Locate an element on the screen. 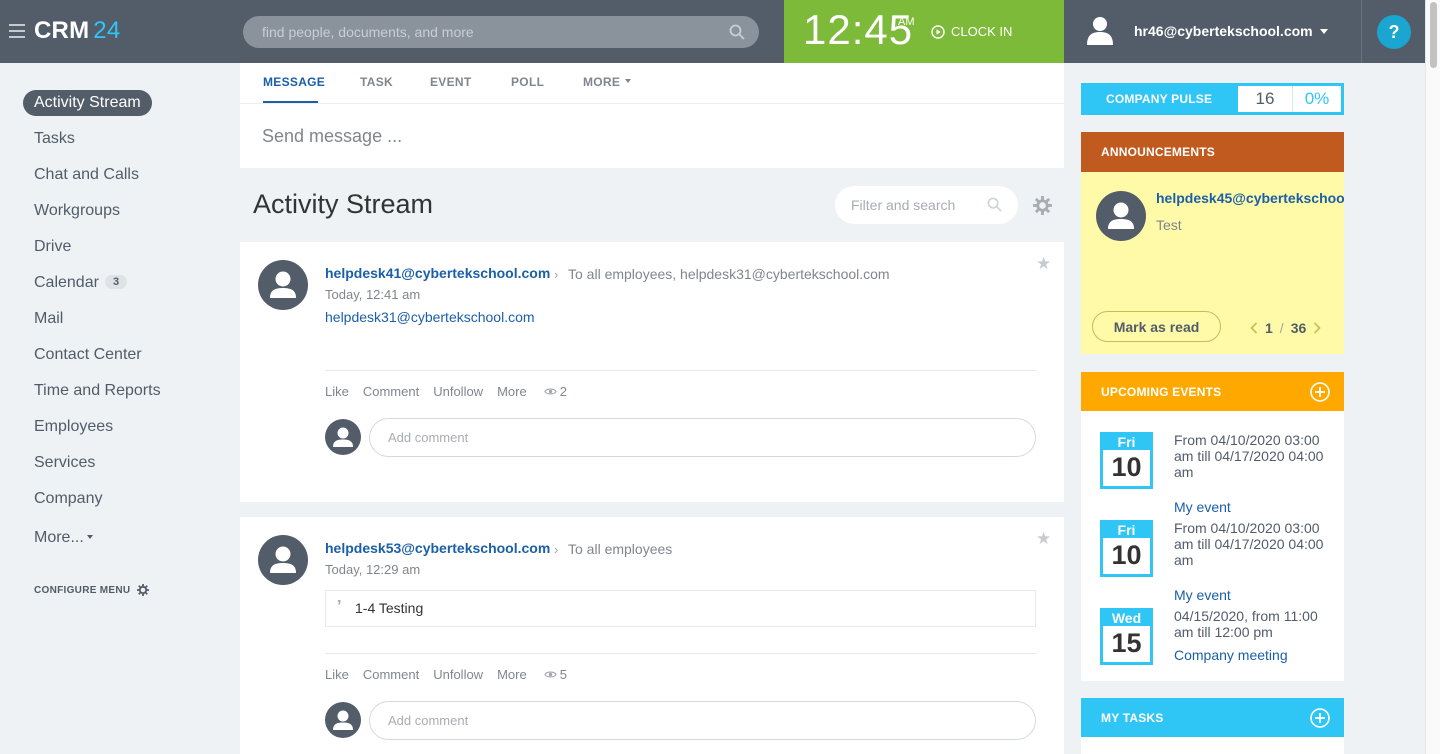  quote-icon: ’ is located at coordinates (339, 606).